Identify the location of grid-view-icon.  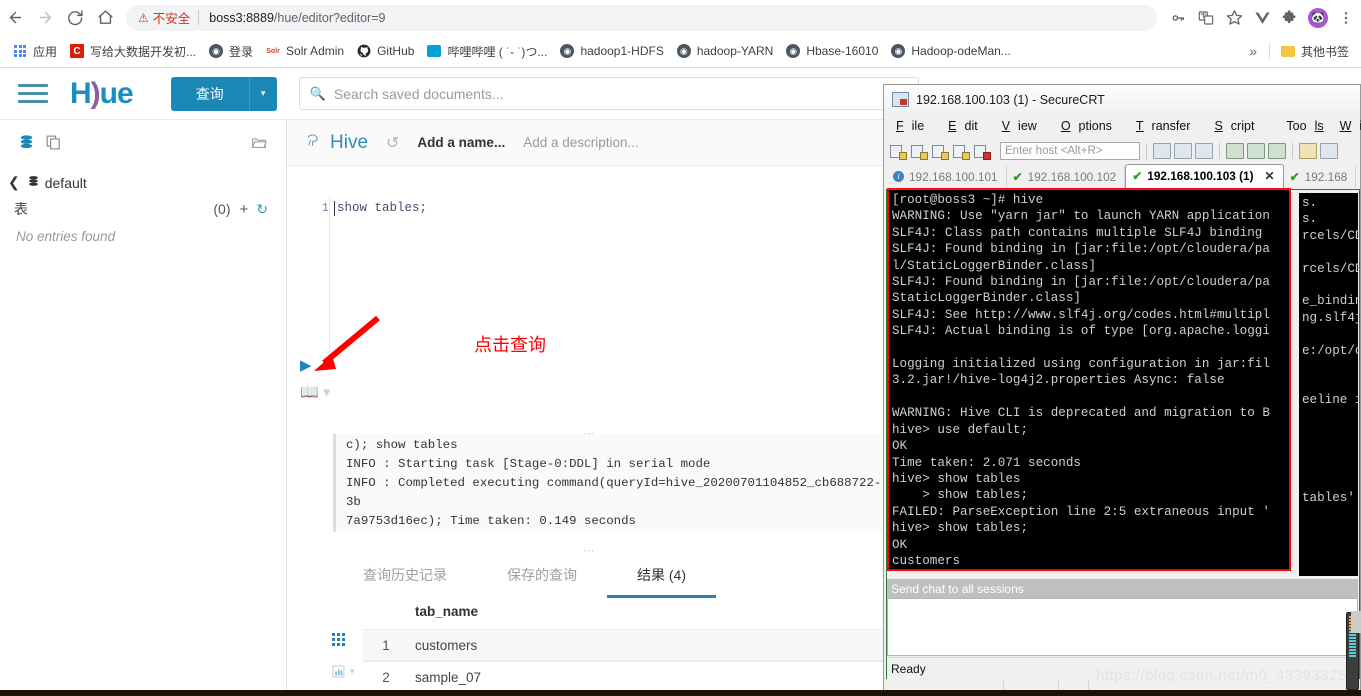
(344, 639).